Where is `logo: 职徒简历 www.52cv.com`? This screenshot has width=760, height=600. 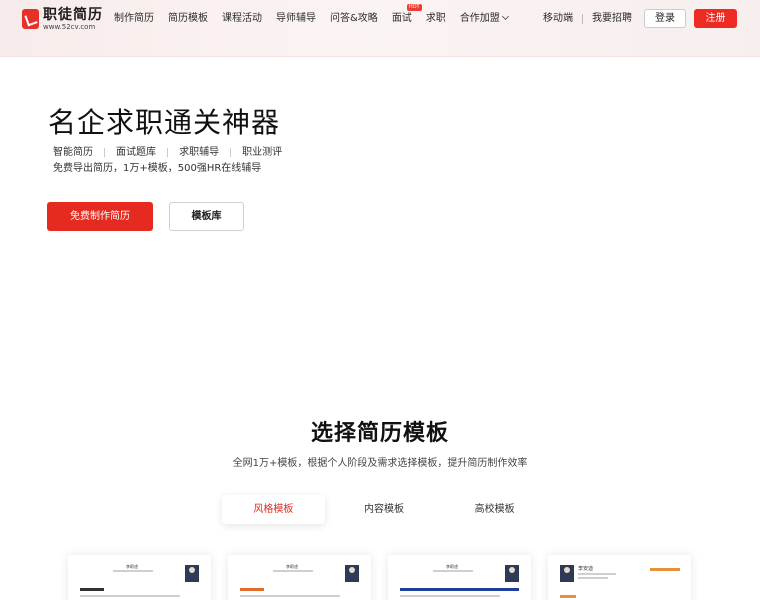
logo: 职徒简历 www.52cv.com is located at coordinates (62, 19).